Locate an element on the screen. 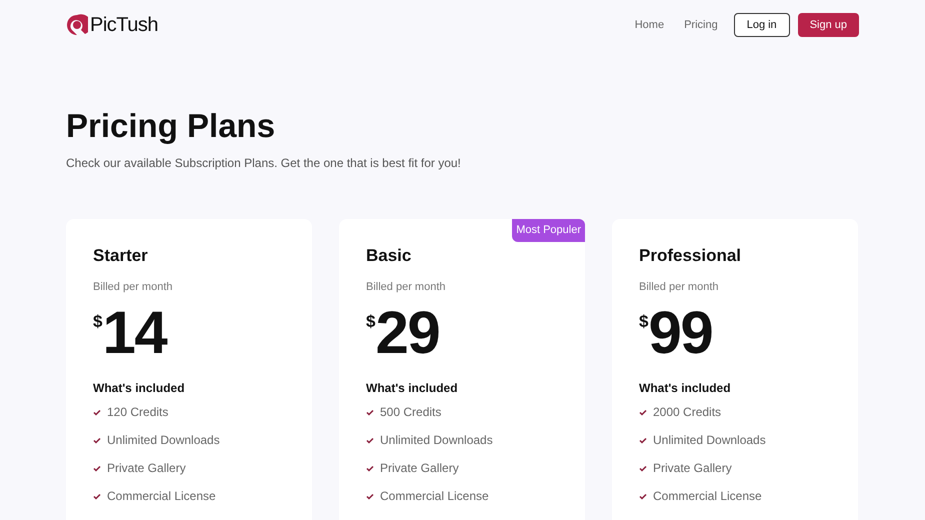  logo-icon is located at coordinates (77, 25).